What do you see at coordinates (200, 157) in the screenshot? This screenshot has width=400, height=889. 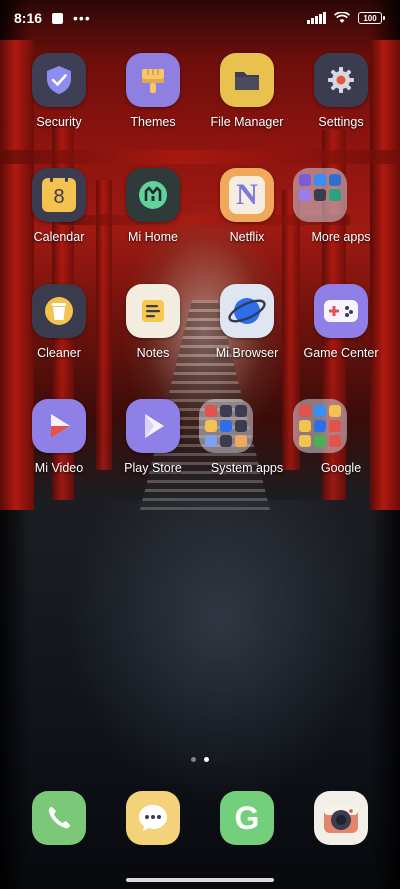 I see `torii-beam` at bounding box center [200, 157].